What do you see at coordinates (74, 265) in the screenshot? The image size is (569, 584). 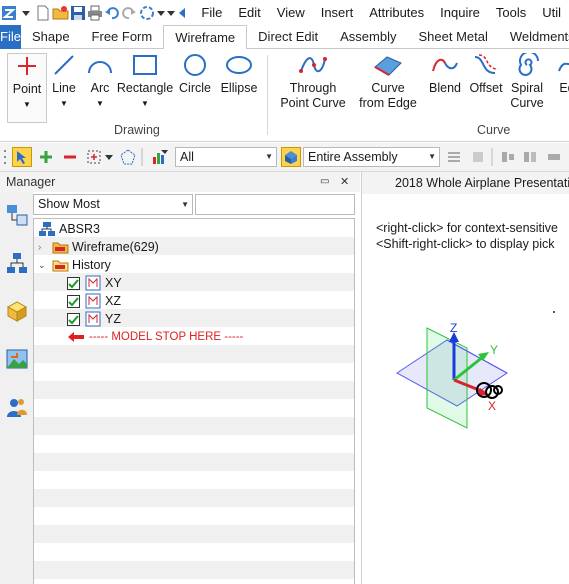 I see `tree-row-history: ⌄ History` at bounding box center [74, 265].